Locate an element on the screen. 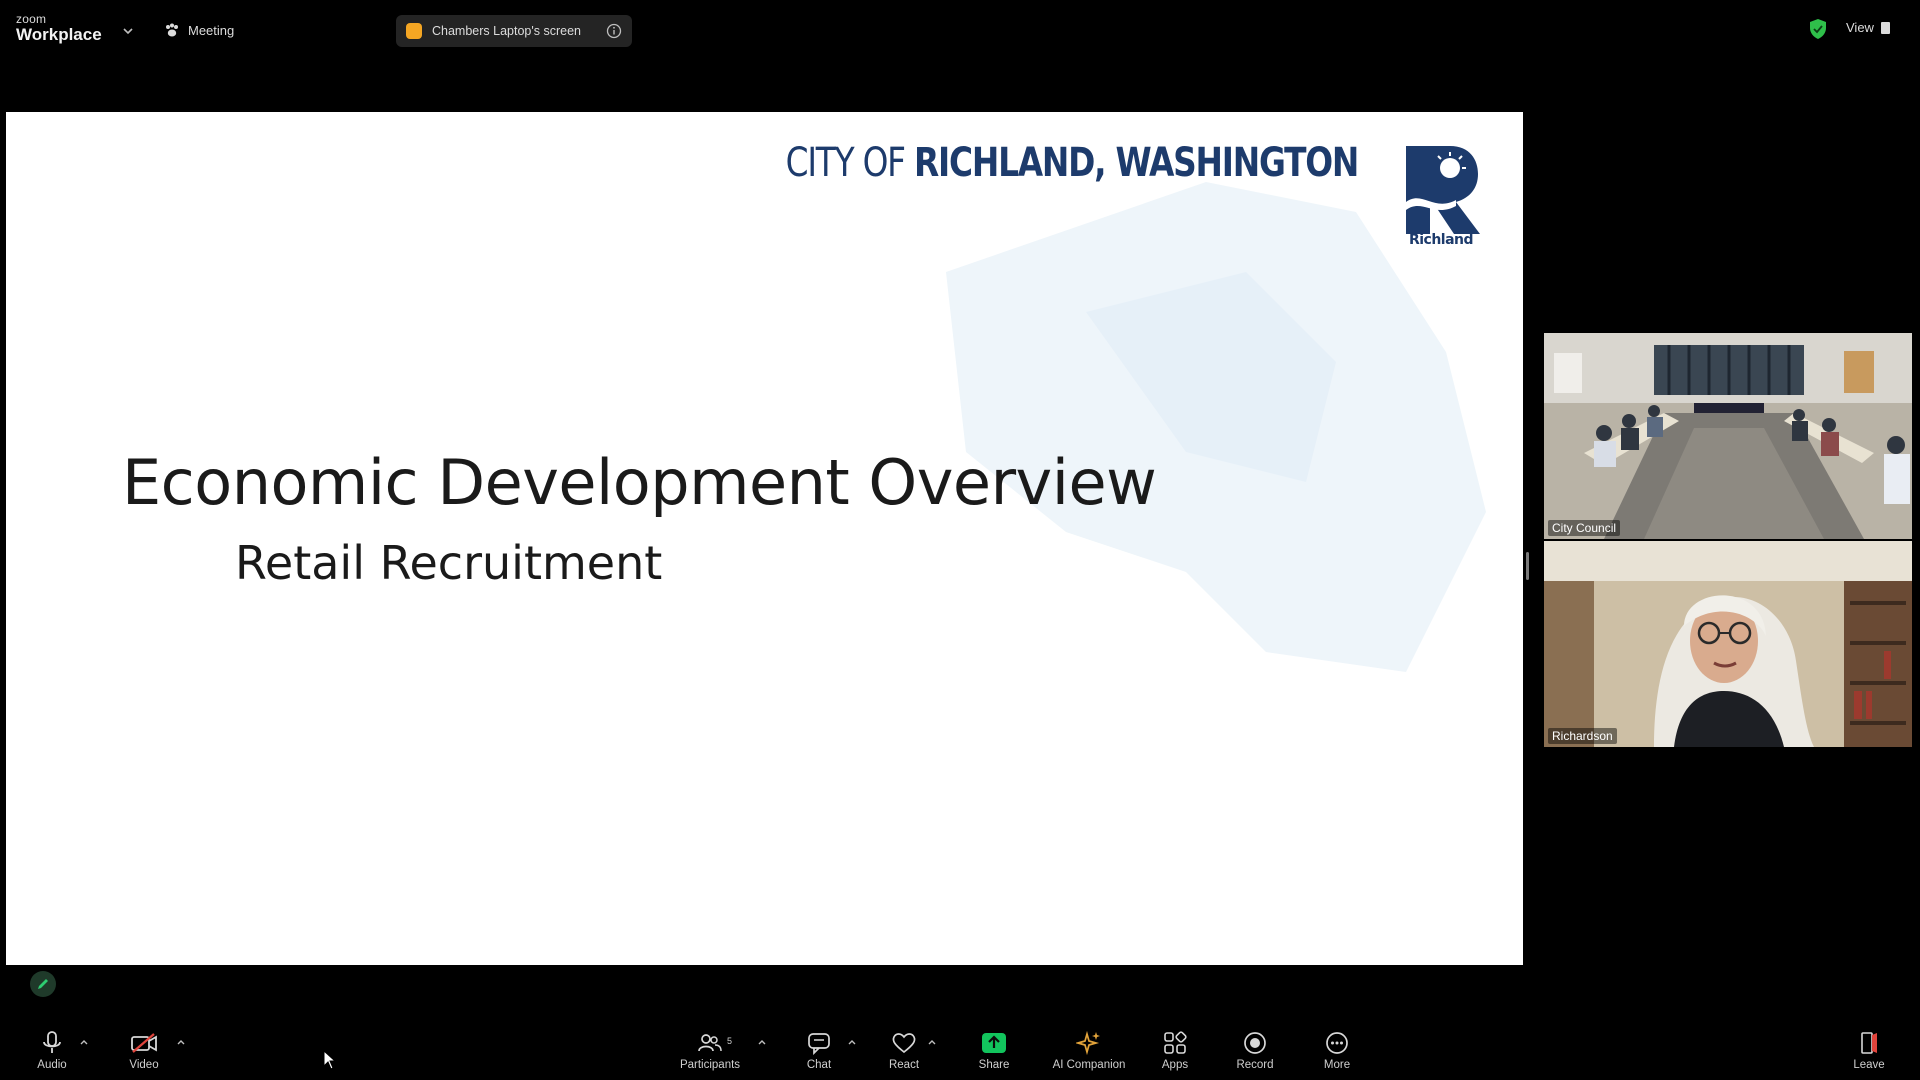 Image resolution: width=1920 pixels, height=1080 pixels. participants-icon is located at coordinates (710, 1043).